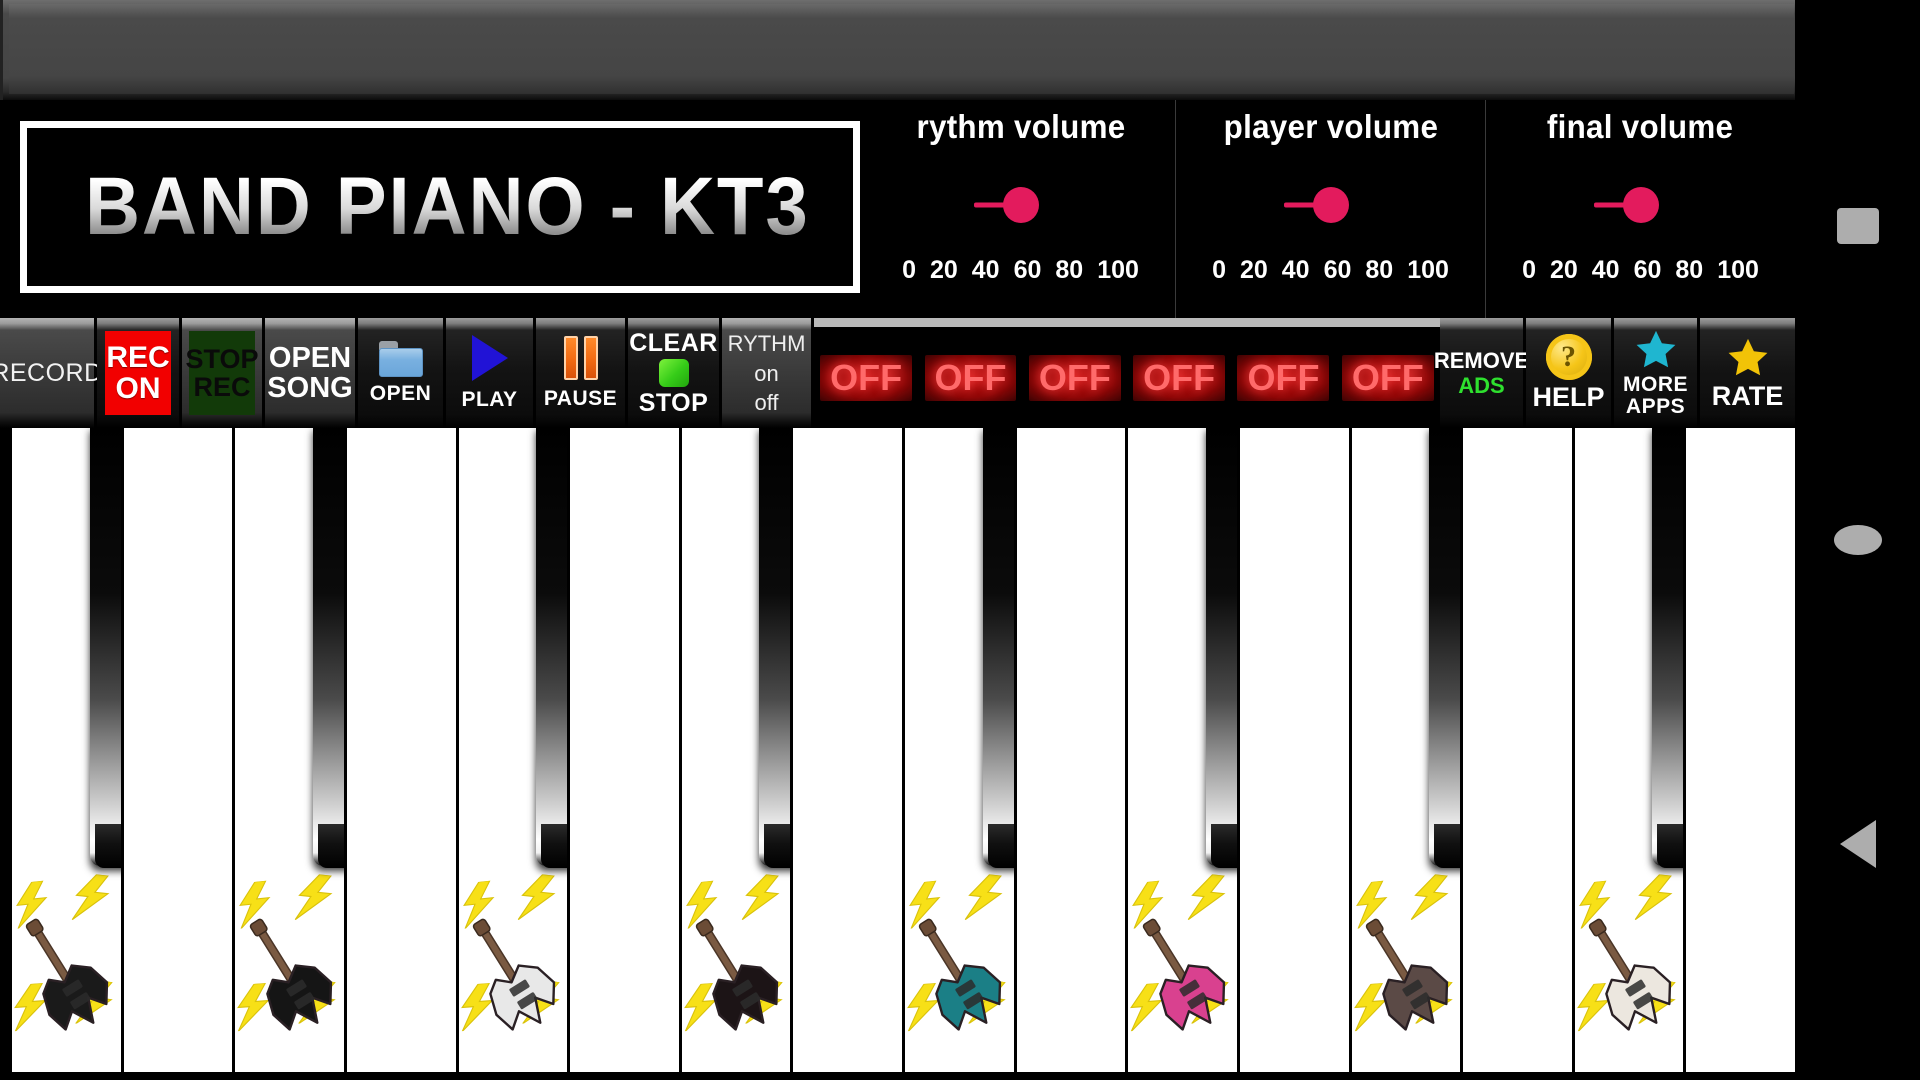 This screenshot has height=1080, width=1920. Describe the element at coordinates (1330, 270) in the screenshot. I see `player-volume-ticks: 0 20 40 60 80 100` at that location.